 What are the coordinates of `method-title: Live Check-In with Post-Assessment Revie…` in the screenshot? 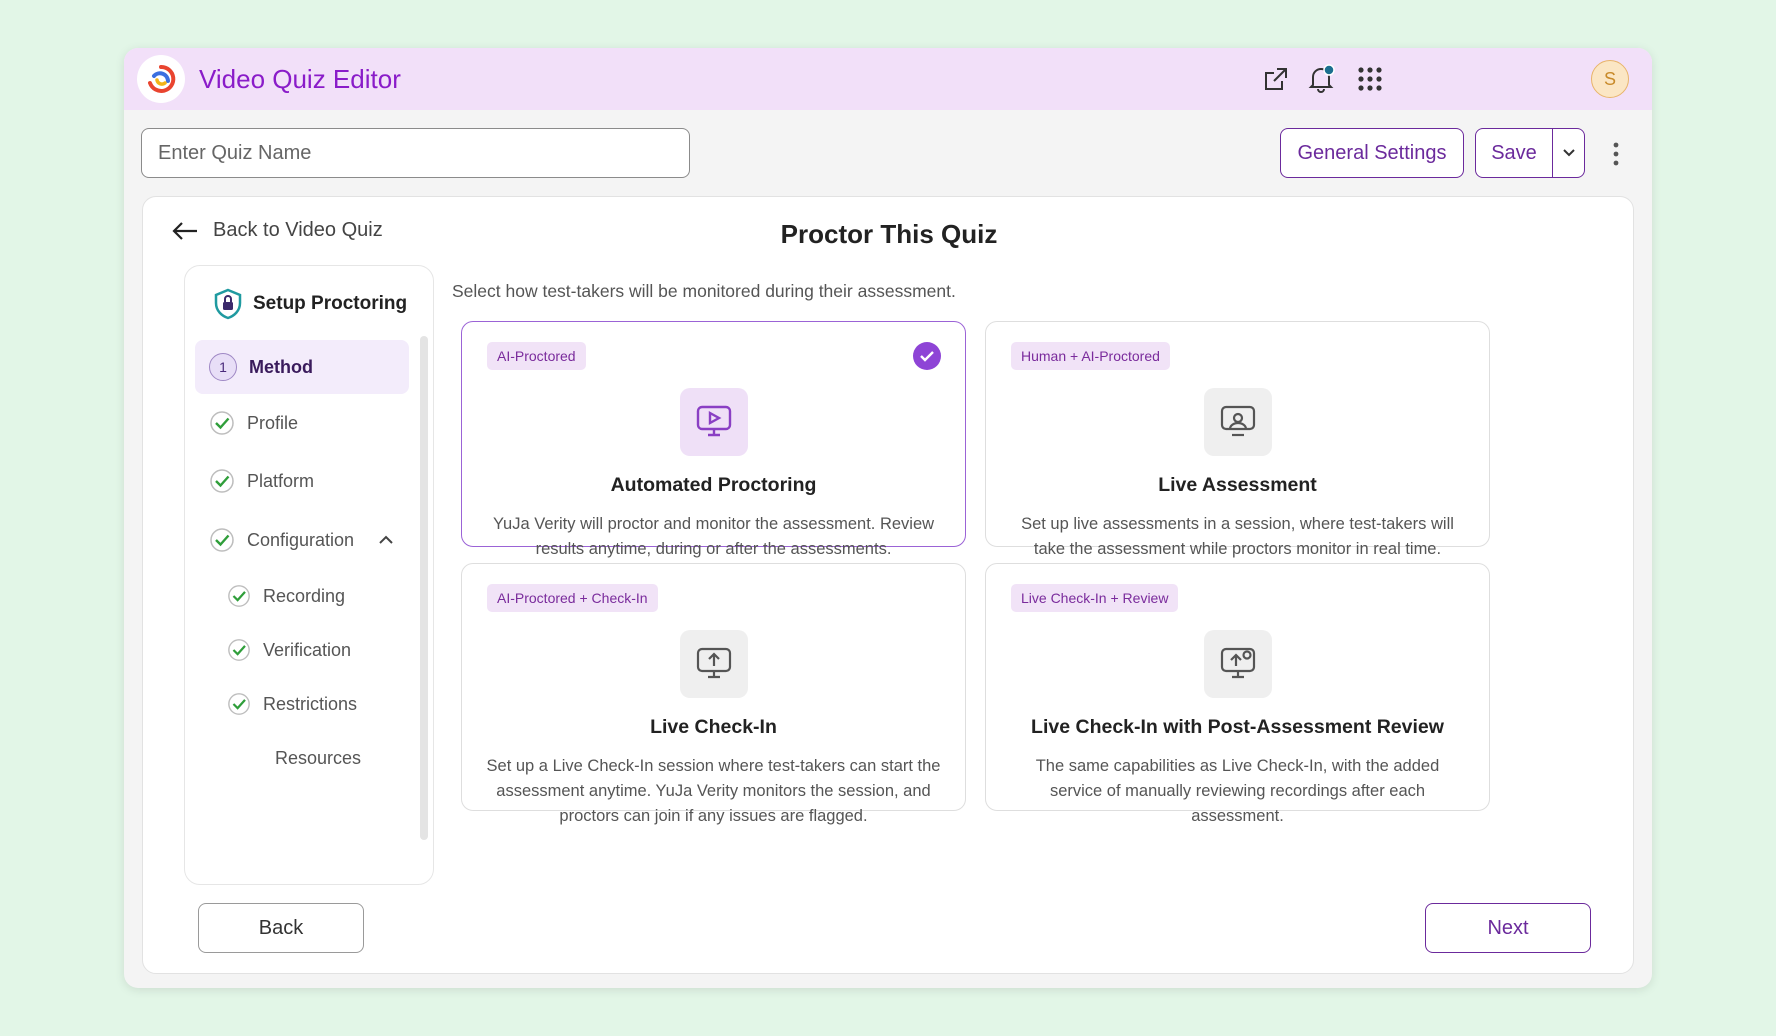 It's located at (1237, 727).